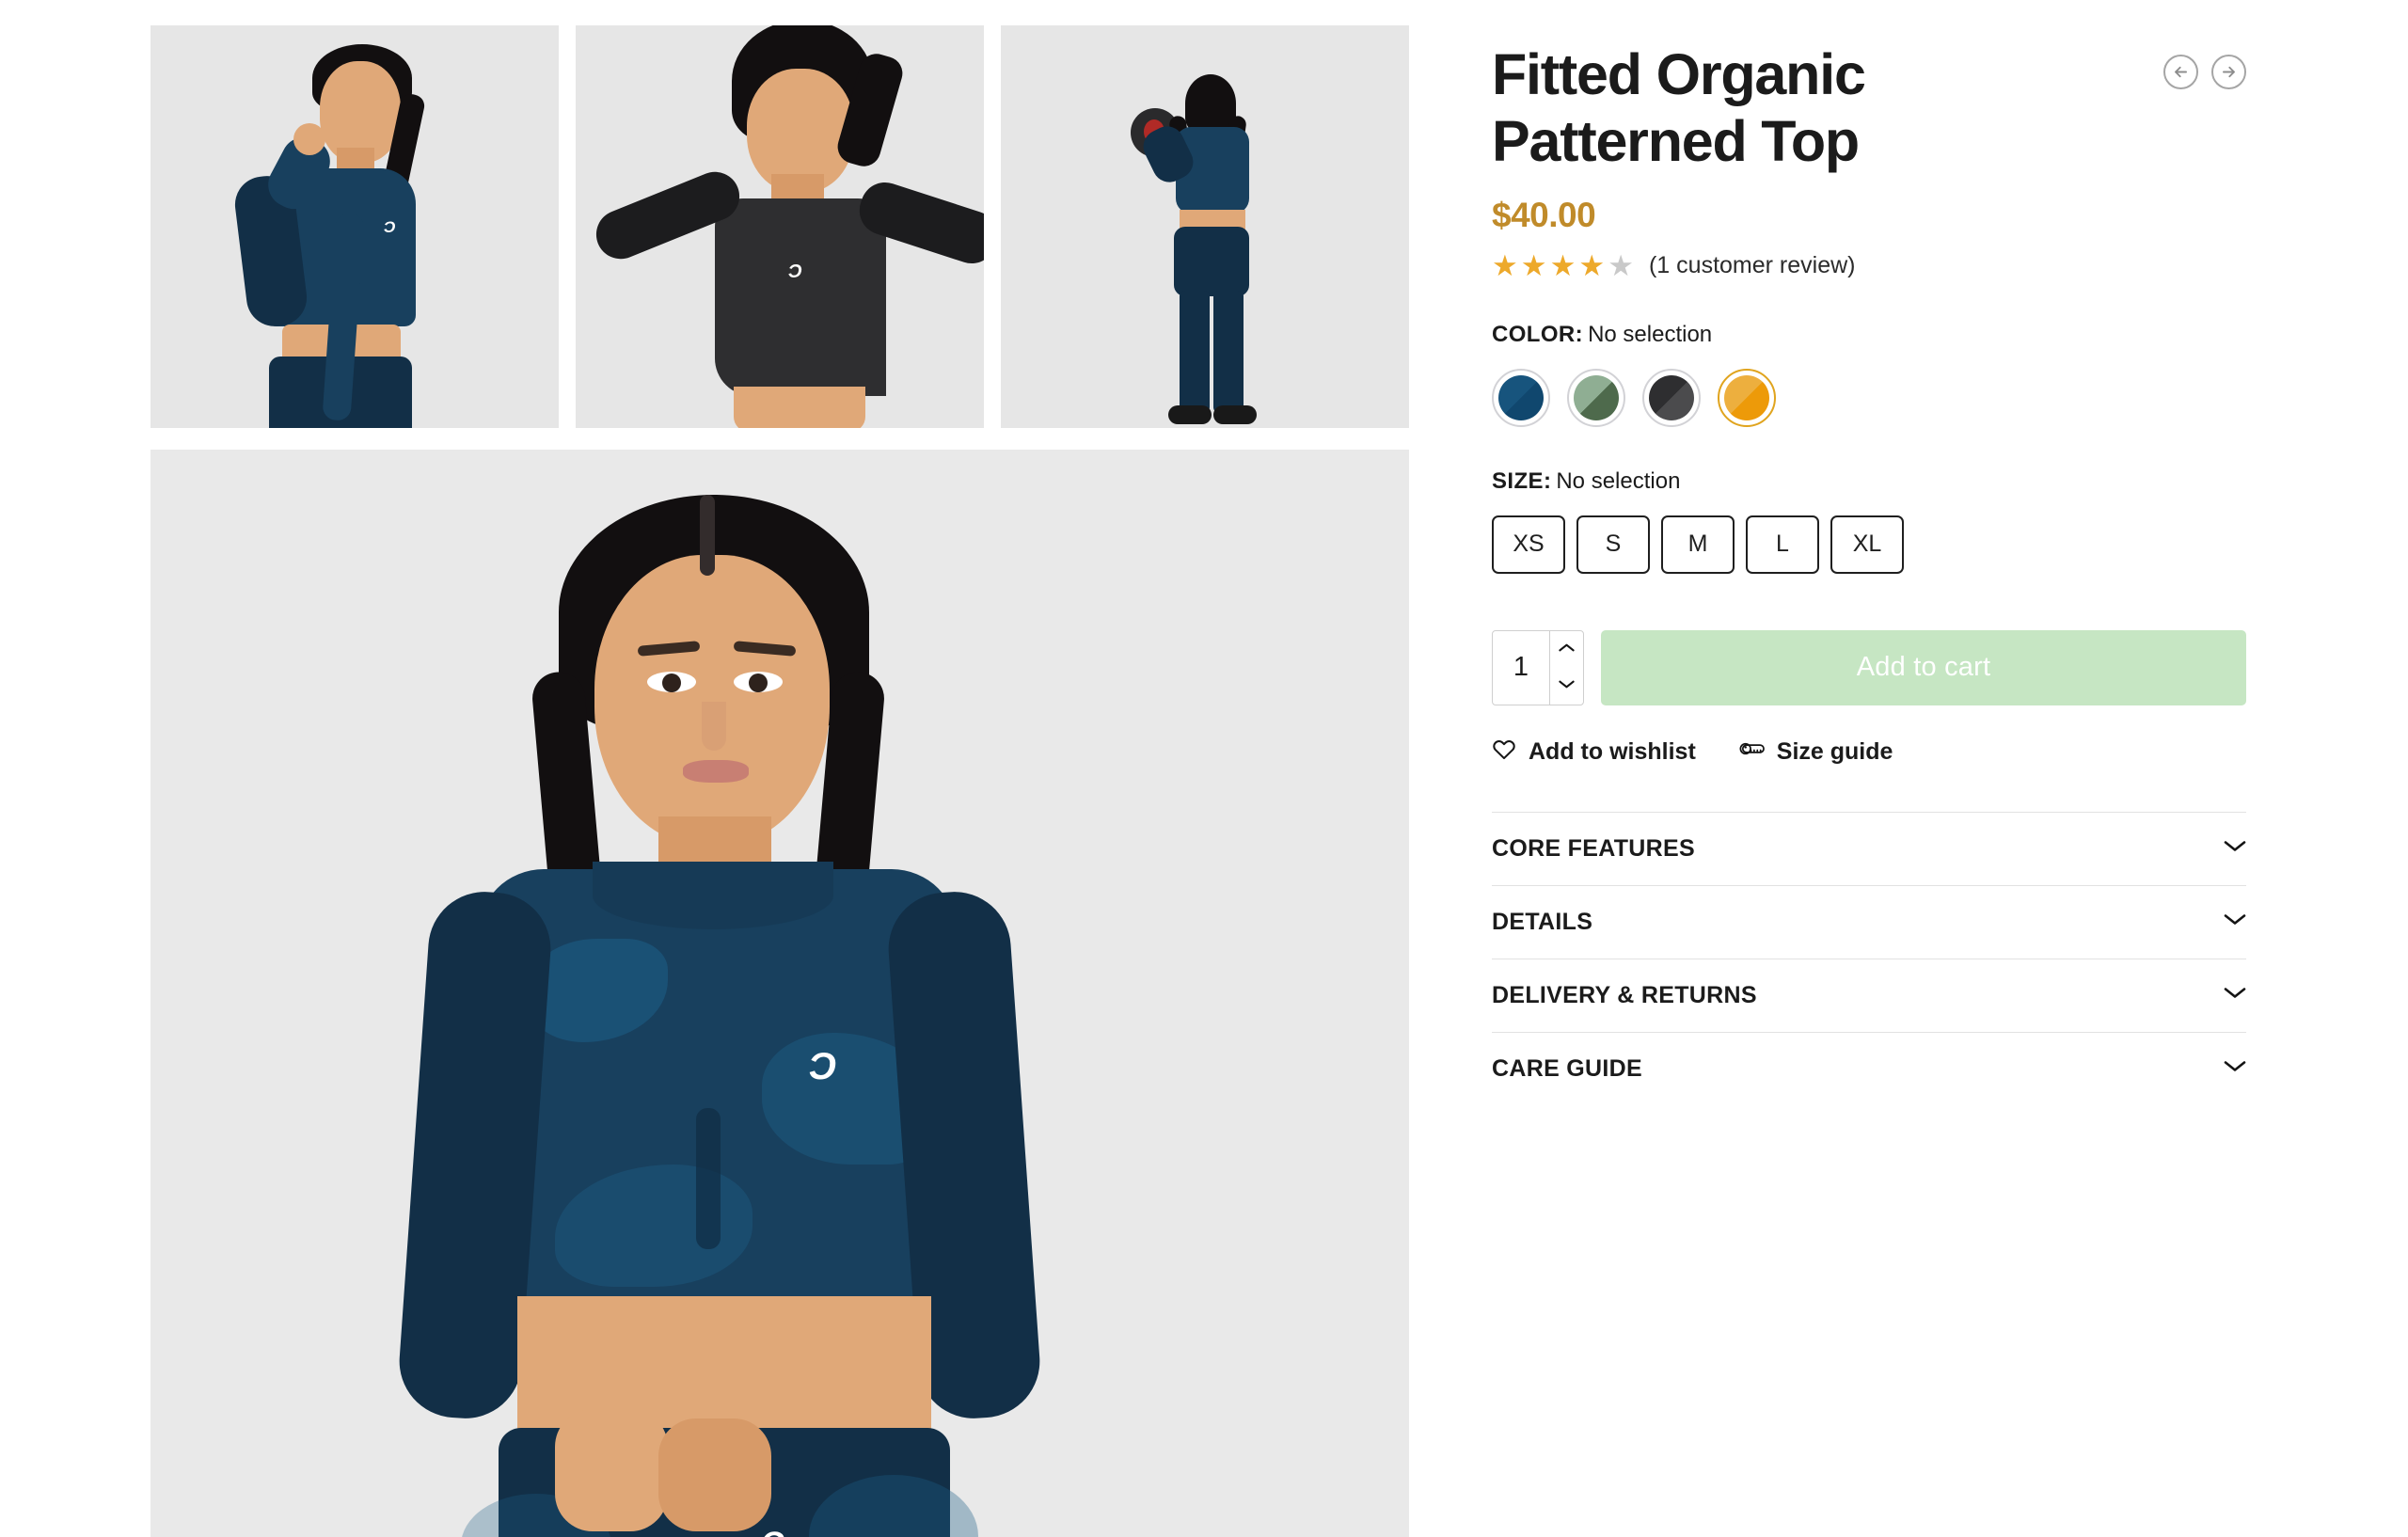  Describe the element at coordinates (1542, 921) in the screenshot. I see `accordion-title: DETAILS` at that location.